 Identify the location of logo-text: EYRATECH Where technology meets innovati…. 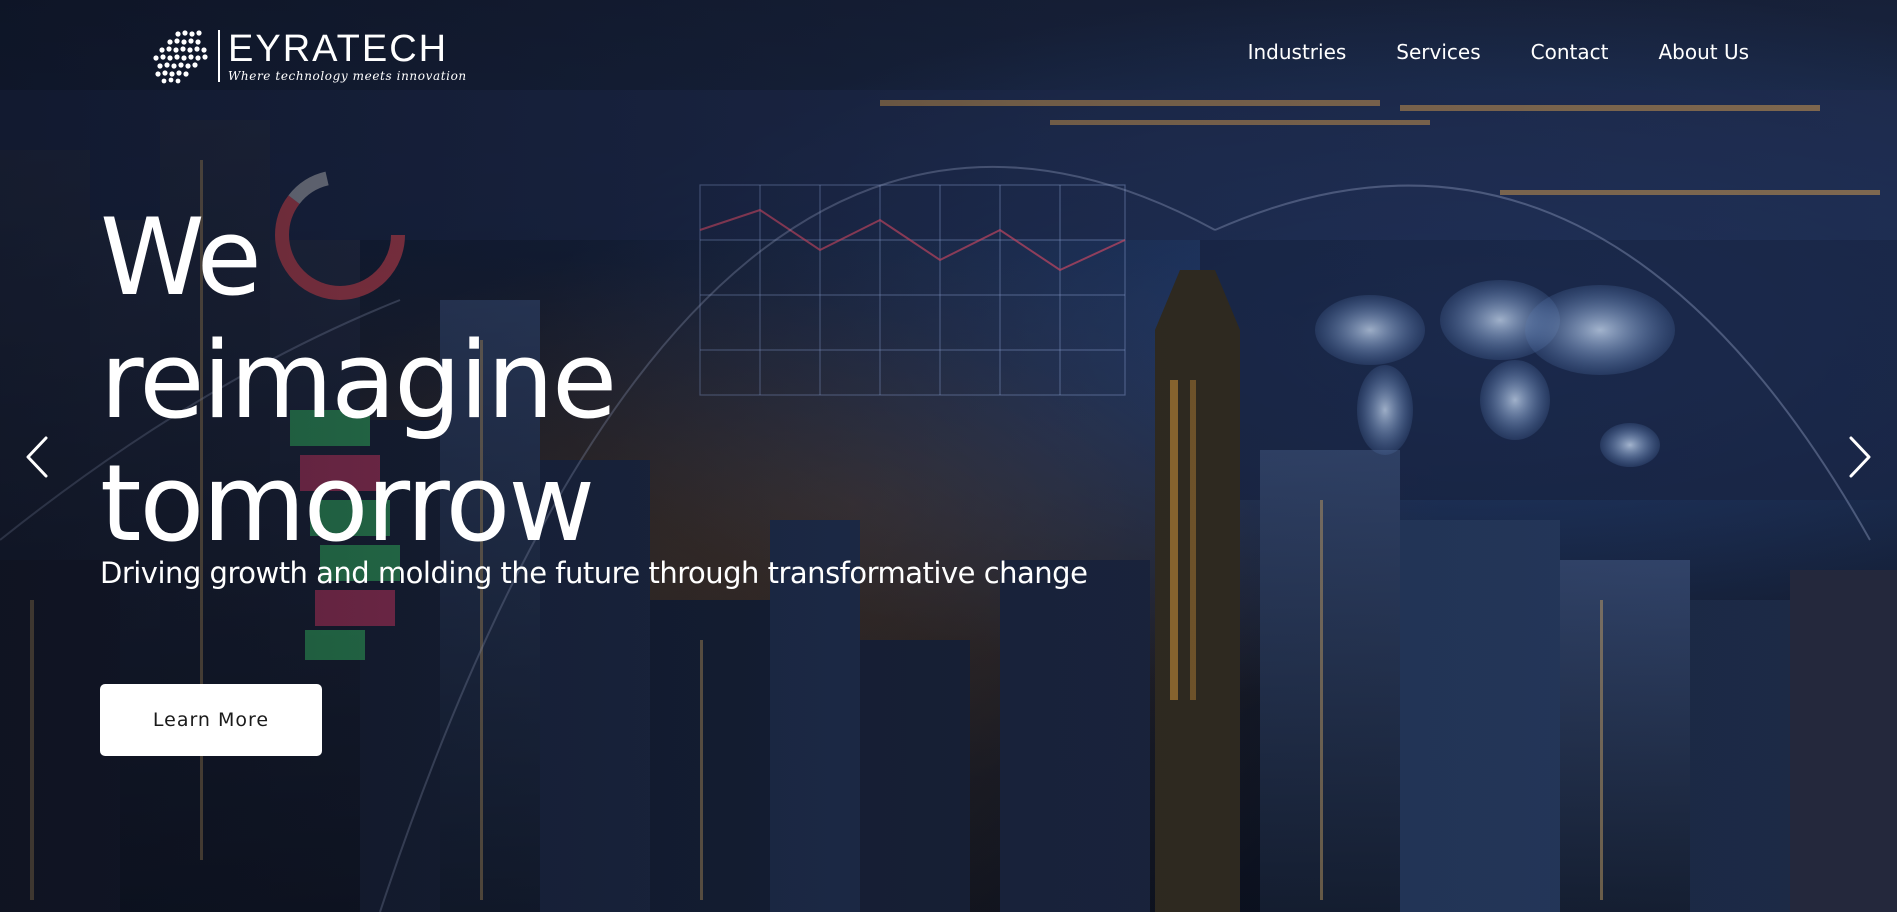
(347, 56).